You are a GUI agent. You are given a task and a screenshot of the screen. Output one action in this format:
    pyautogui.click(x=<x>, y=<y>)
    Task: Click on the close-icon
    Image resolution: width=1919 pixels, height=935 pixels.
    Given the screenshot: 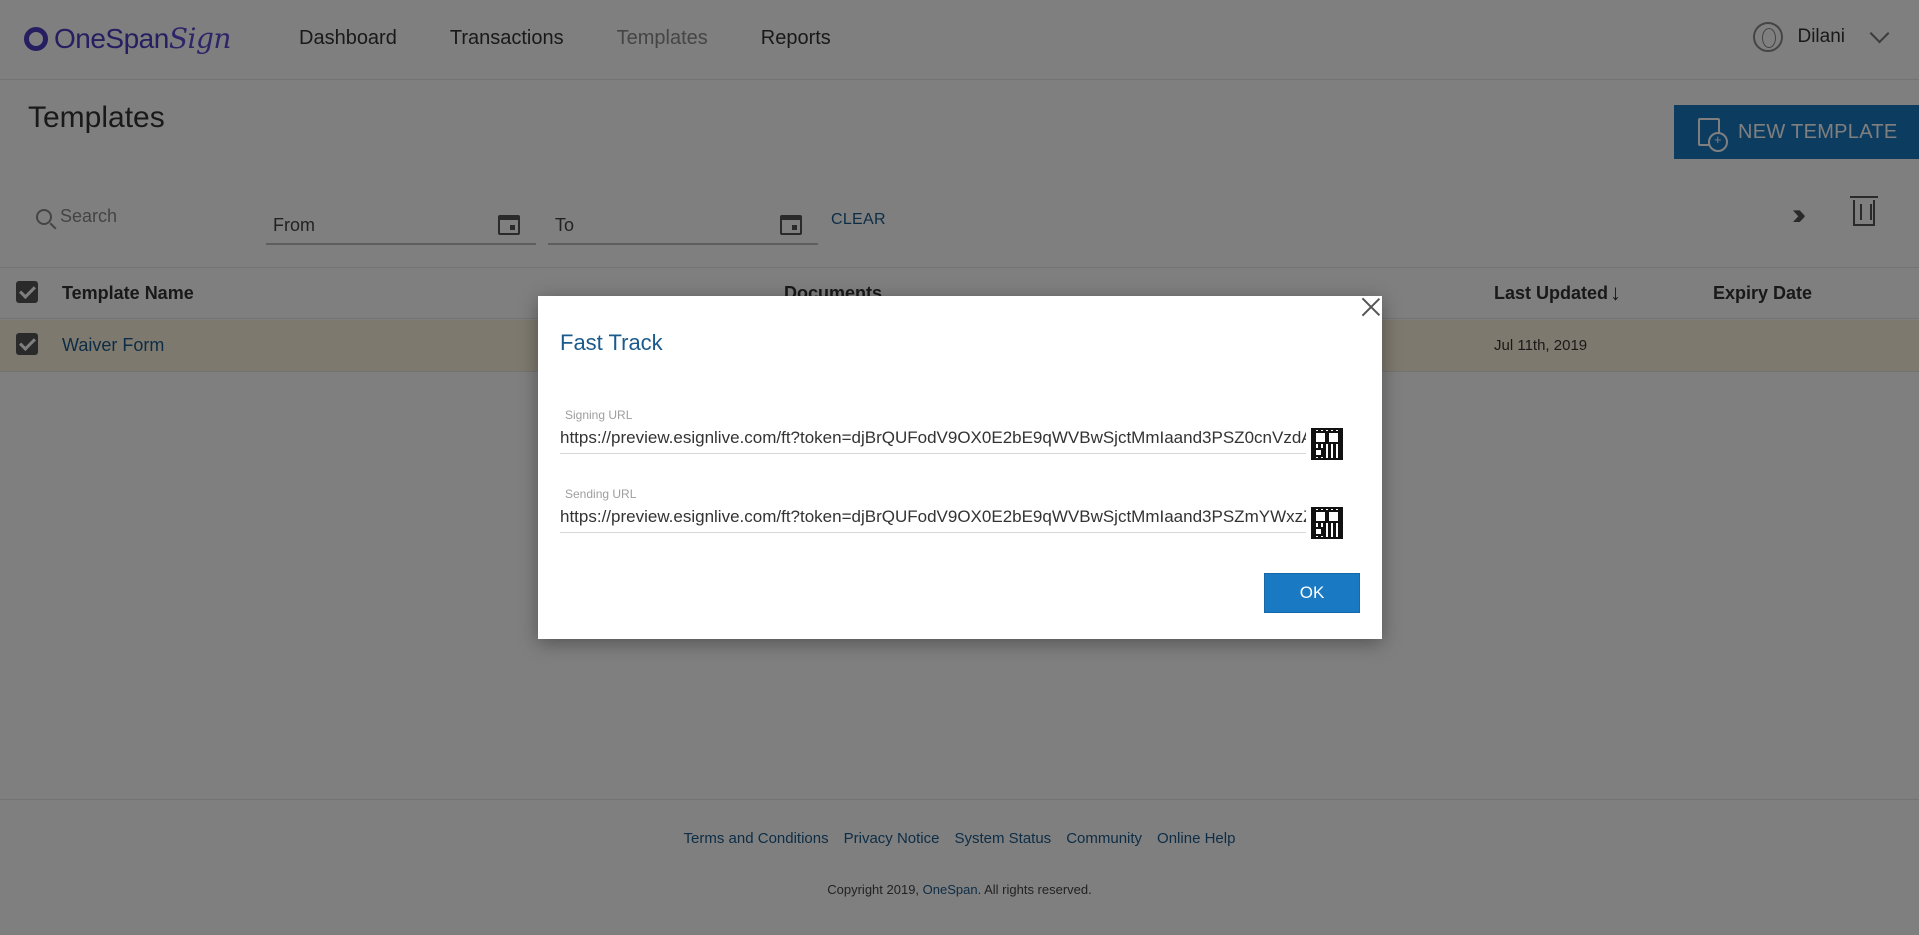 What is the action you would take?
    pyautogui.click(x=1371, y=307)
    